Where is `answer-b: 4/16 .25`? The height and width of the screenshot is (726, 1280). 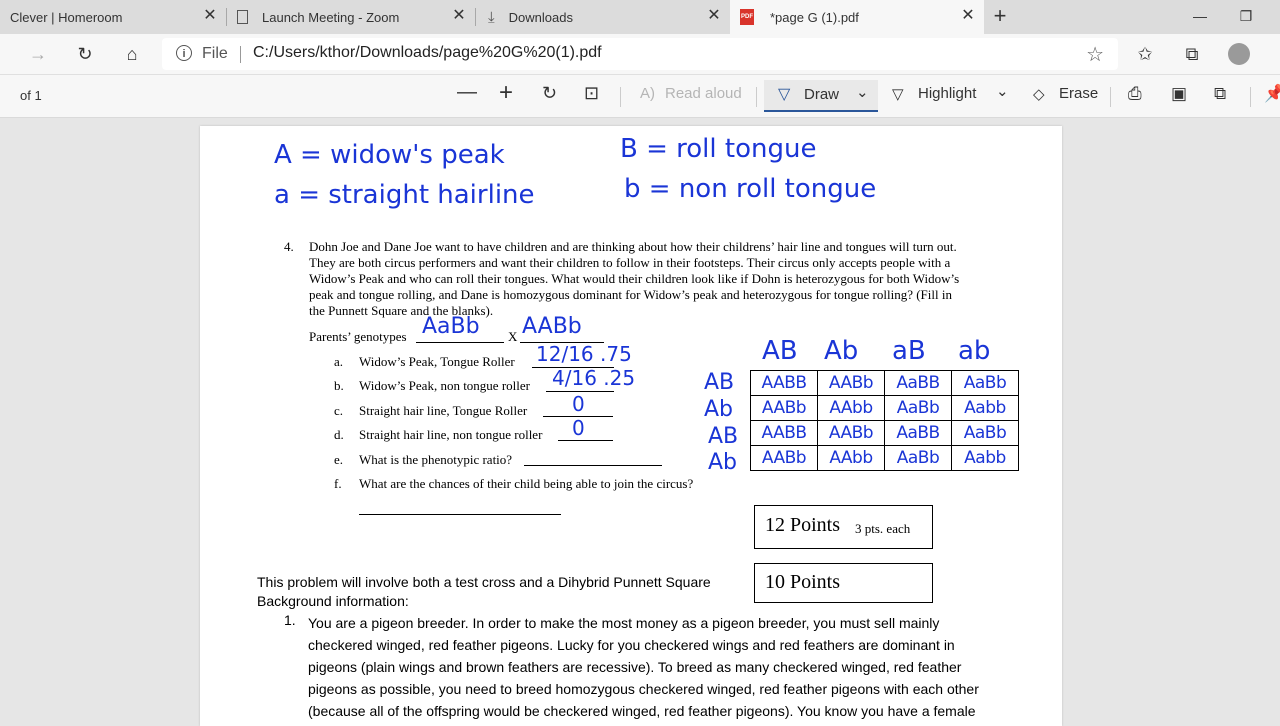
answer-b: 4/16 .25 is located at coordinates (594, 378).